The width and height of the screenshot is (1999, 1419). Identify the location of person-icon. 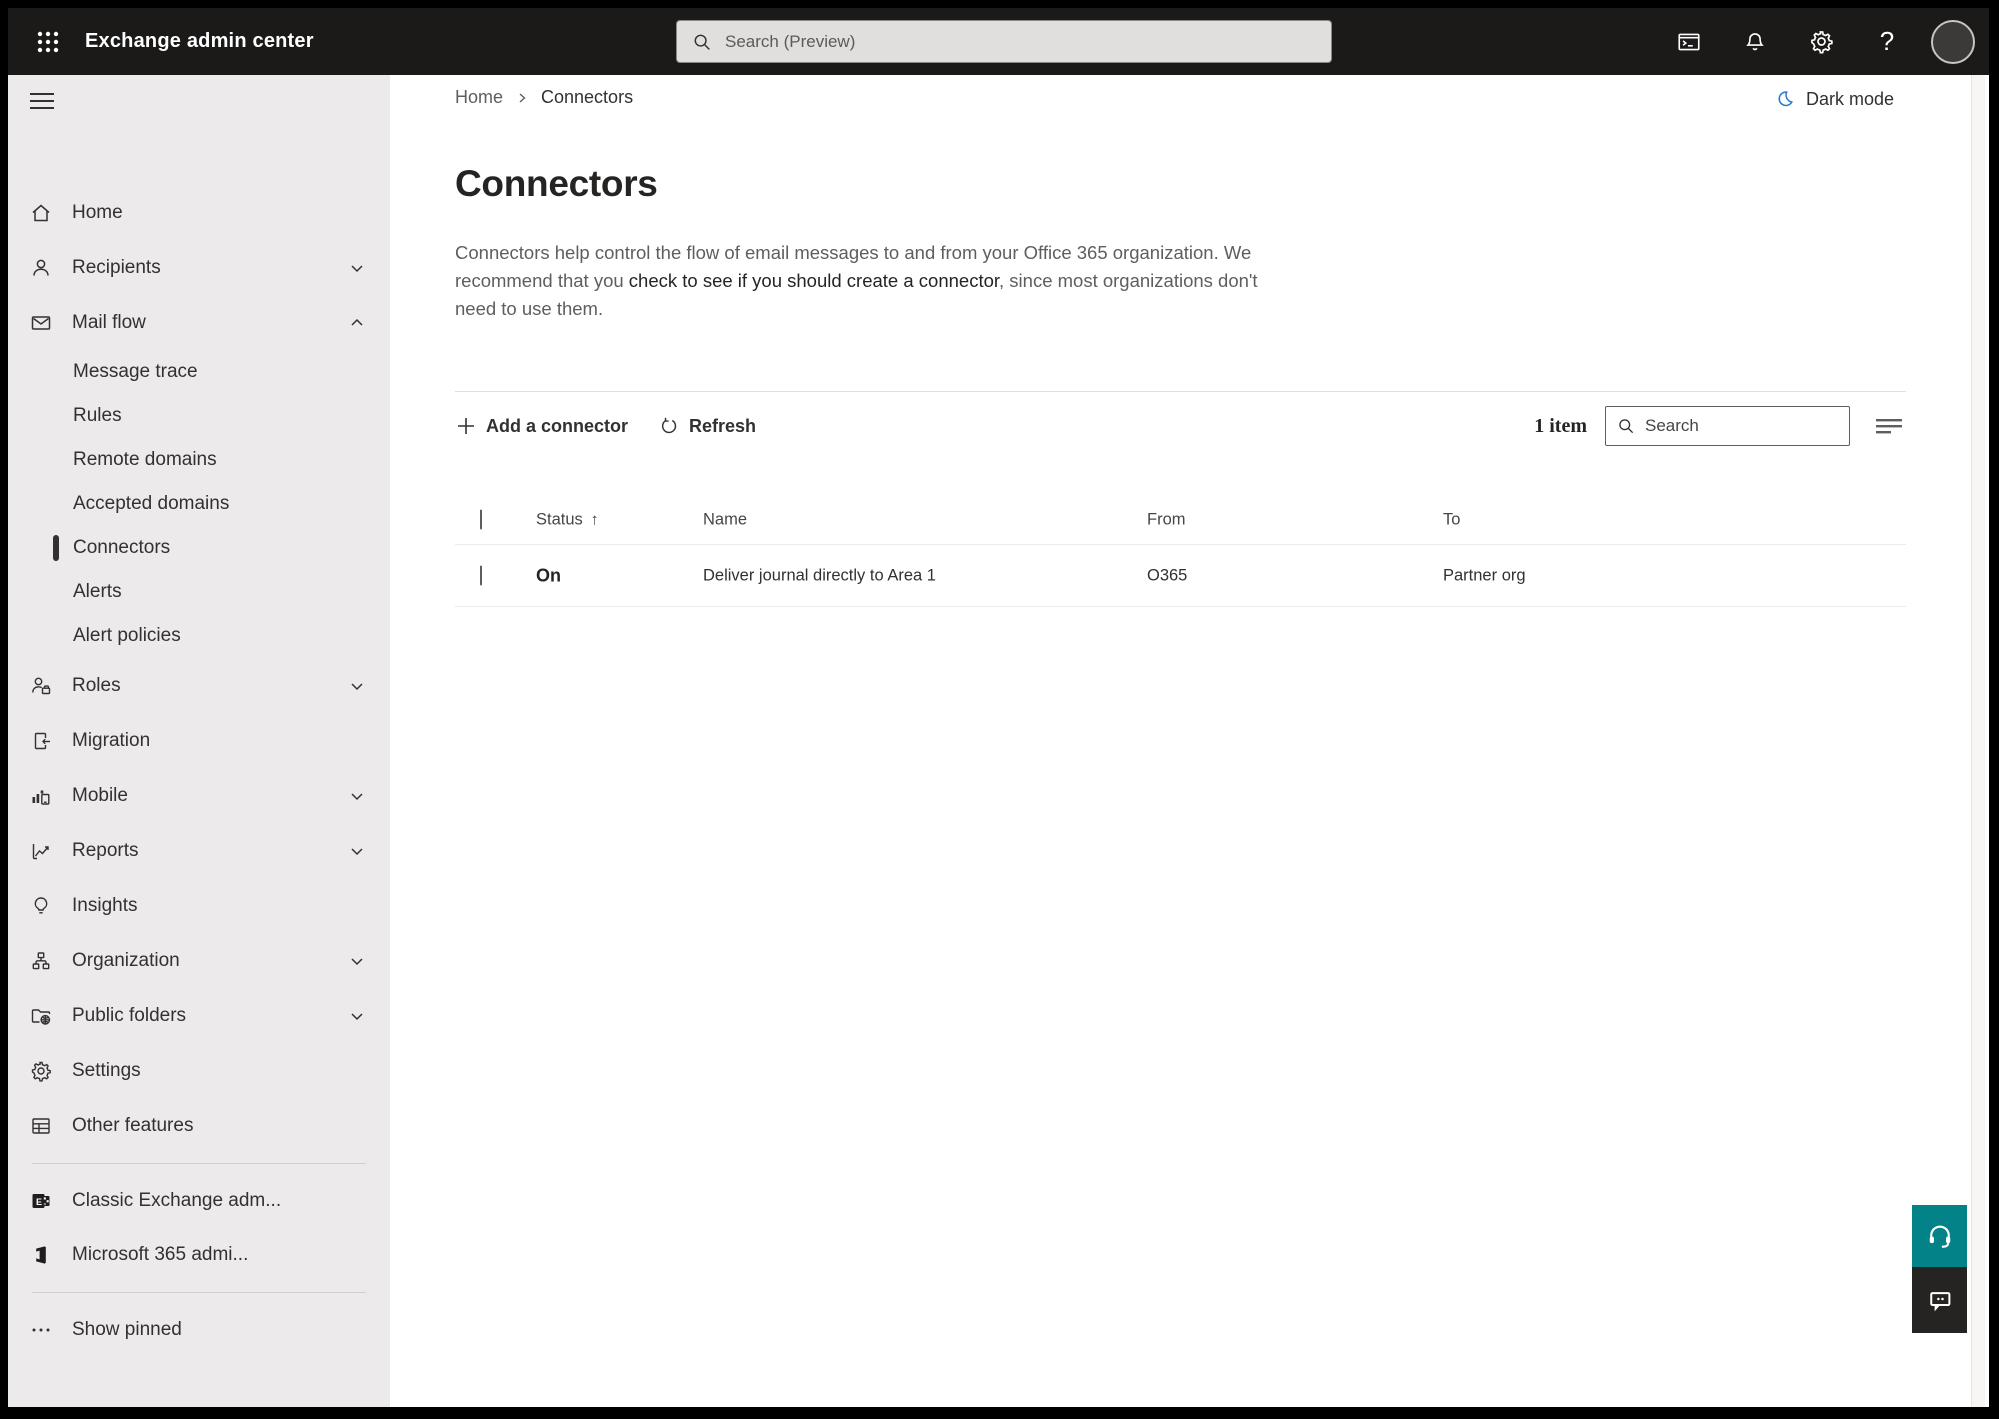
(41, 268).